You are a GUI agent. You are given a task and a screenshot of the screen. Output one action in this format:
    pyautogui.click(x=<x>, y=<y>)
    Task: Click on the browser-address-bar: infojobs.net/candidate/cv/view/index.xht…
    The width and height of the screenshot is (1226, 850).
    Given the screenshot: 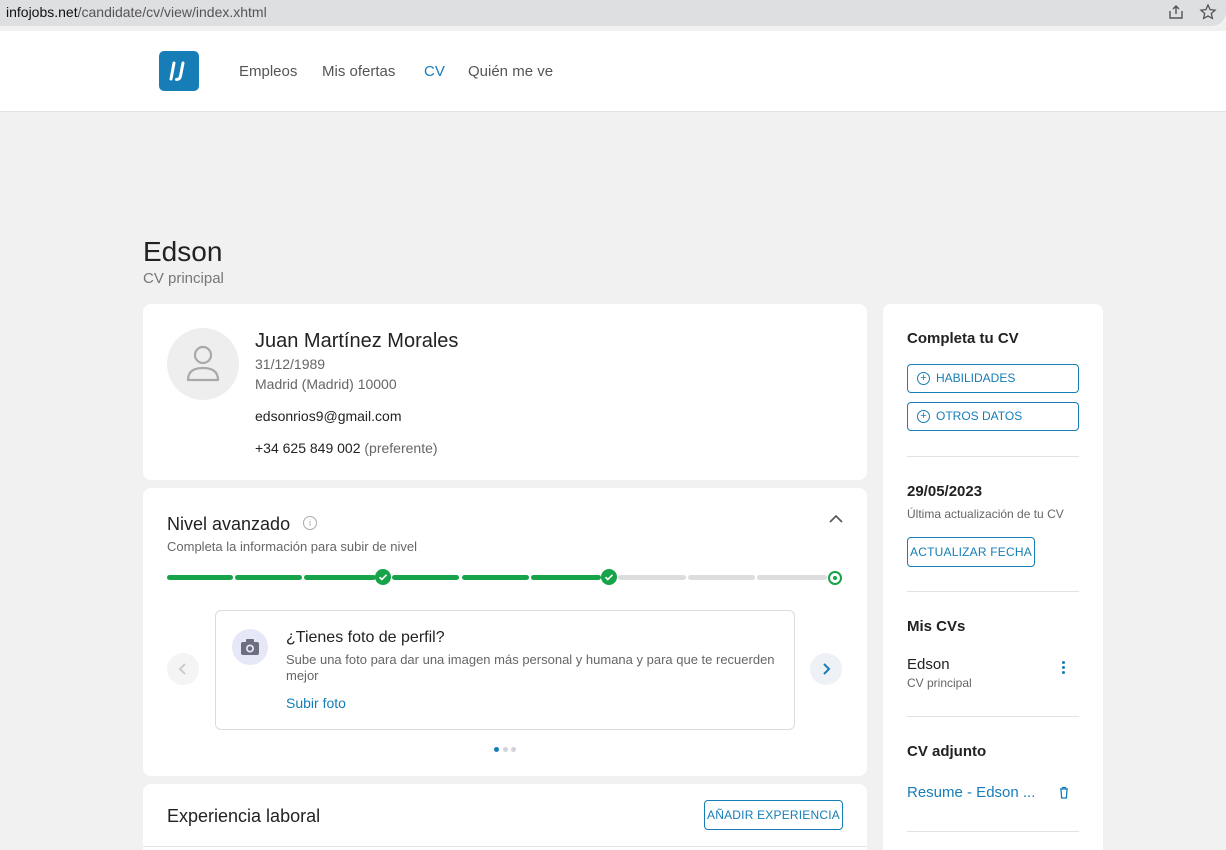 What is the action you would take?
    pyautogui.click(x=613, y=13)
    